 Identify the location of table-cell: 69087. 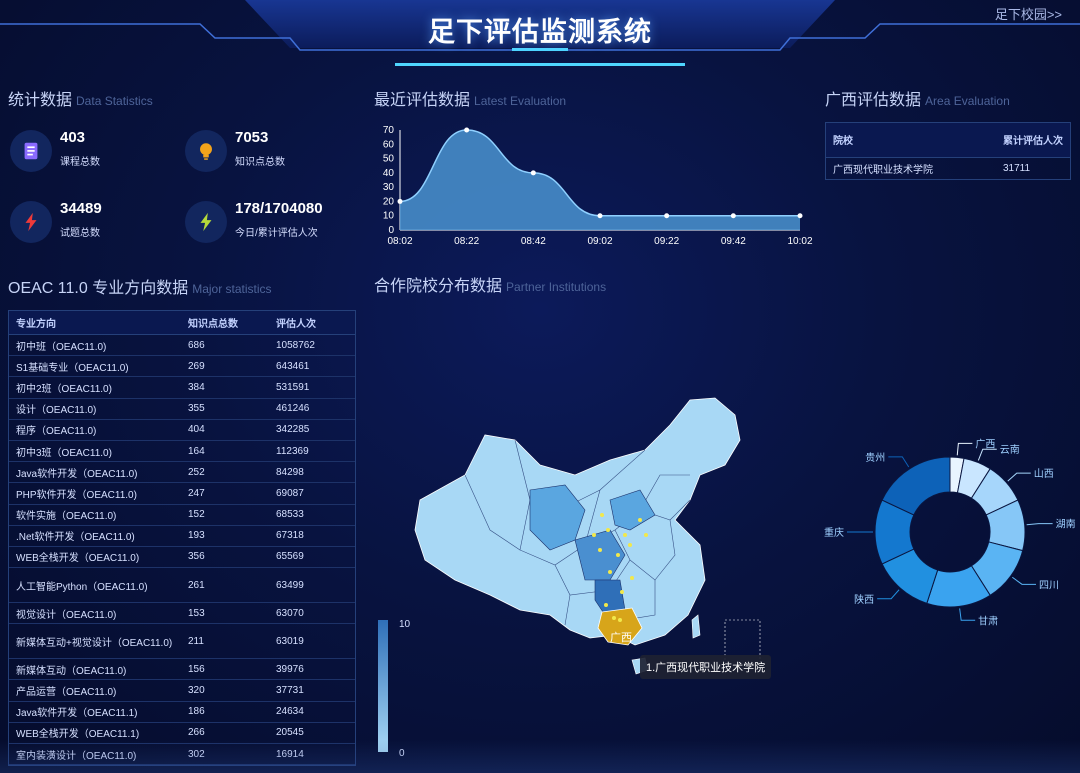
(312, 493).